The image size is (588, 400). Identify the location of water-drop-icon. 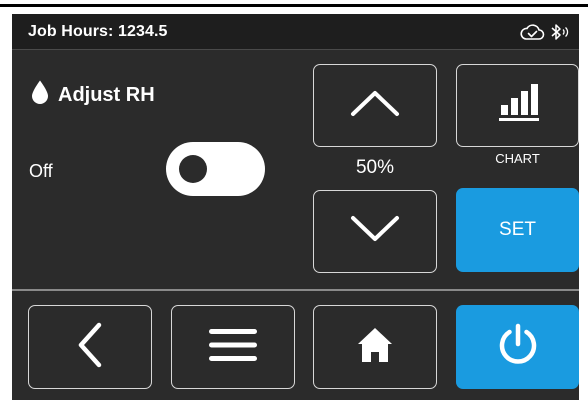
(40, 95).